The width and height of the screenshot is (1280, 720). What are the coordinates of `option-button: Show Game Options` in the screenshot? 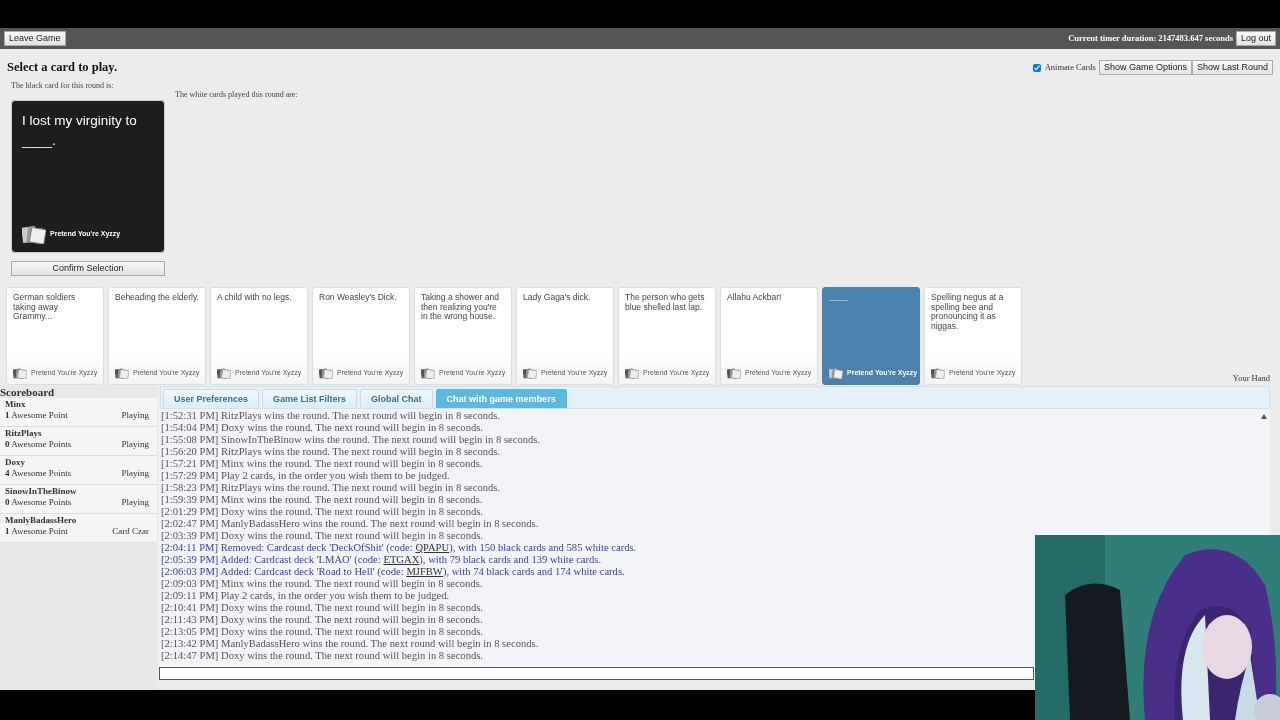 It's located at (1145, 67).